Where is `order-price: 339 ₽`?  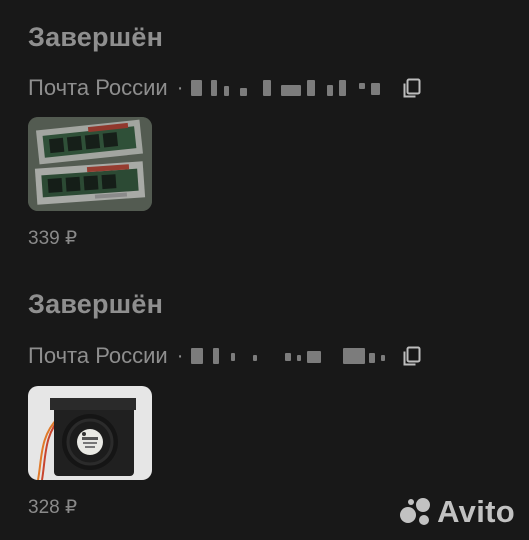
order-price: 339 ₽ is located at coordinates (53, 238).